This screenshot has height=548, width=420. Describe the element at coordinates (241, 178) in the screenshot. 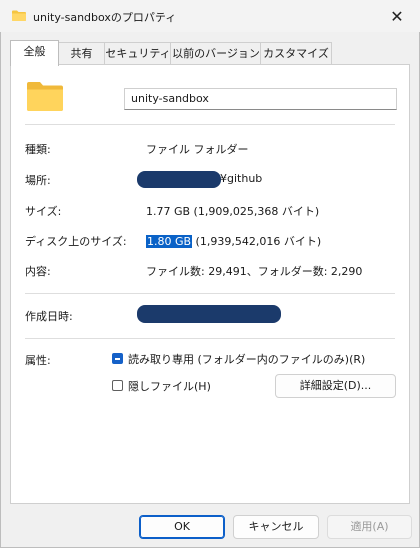

I see `location-value: ¥github` at that location.